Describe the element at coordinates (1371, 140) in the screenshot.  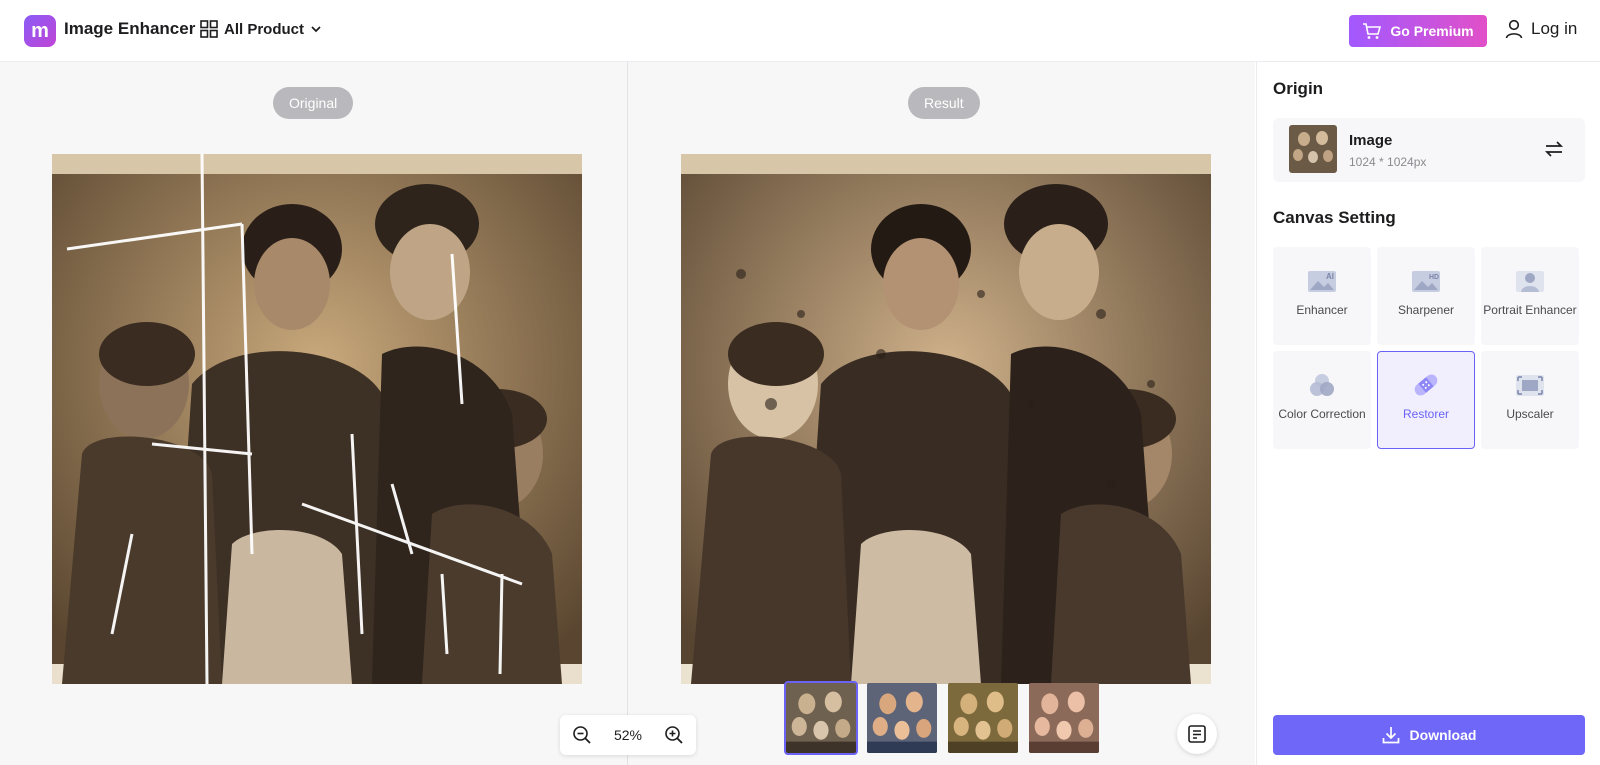
I see `origin-file-name: Image` at that location.